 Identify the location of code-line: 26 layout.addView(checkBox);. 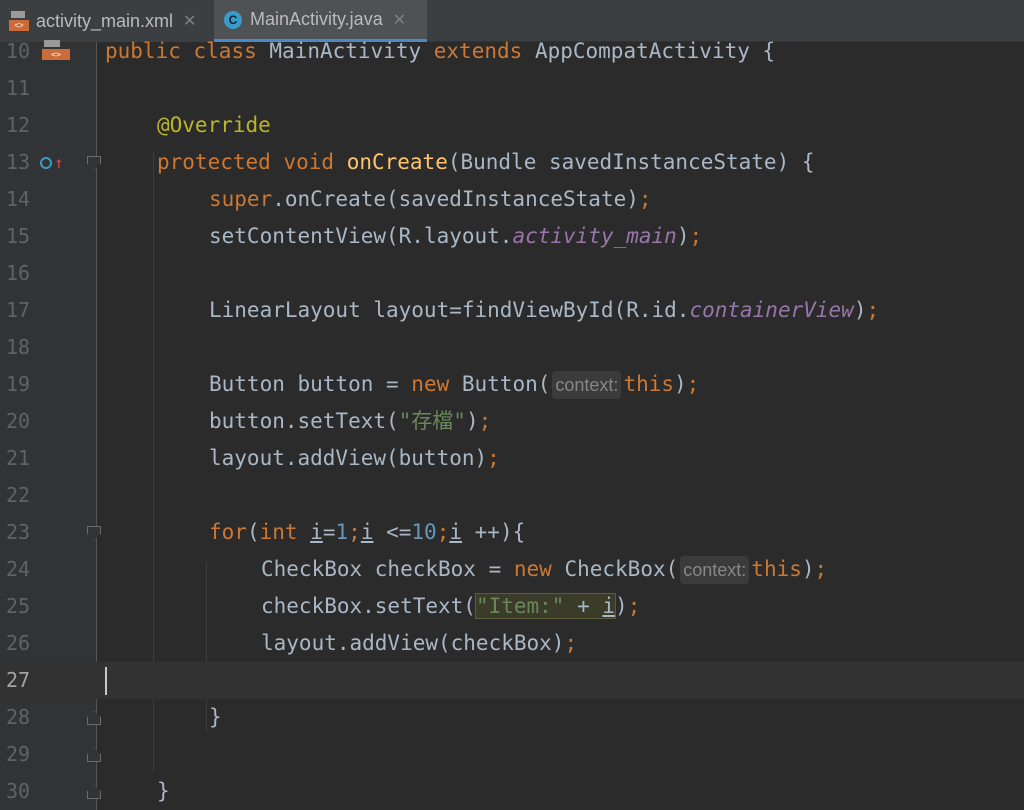
(512, 643).